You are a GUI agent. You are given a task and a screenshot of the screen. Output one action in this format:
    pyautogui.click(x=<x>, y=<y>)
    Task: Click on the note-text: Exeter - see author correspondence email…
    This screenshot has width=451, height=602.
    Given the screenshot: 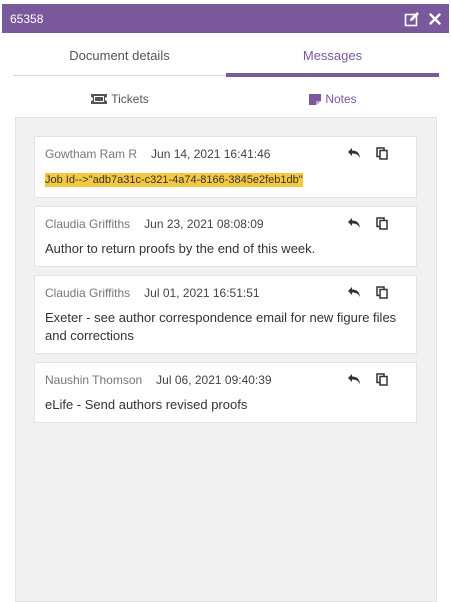 What is the action you would take?
    pyautogui.click(x=221, y=326)
    